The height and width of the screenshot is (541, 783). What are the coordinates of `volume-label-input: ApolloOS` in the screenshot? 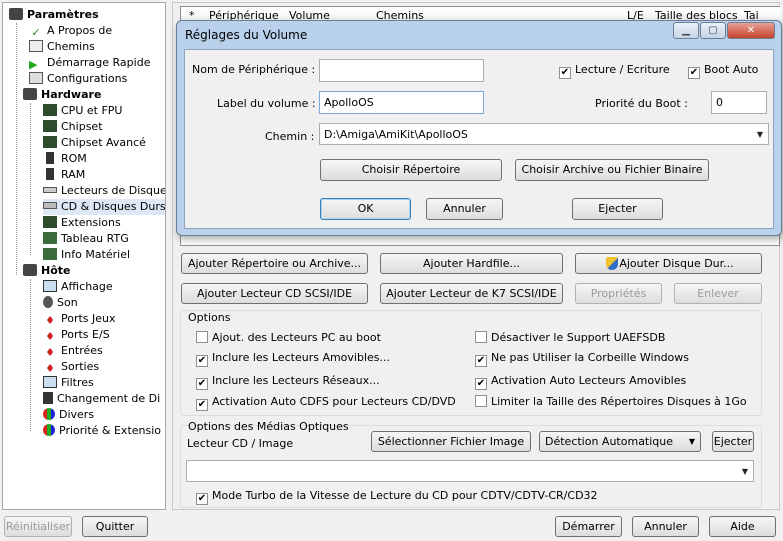 It's located at (401, 102).